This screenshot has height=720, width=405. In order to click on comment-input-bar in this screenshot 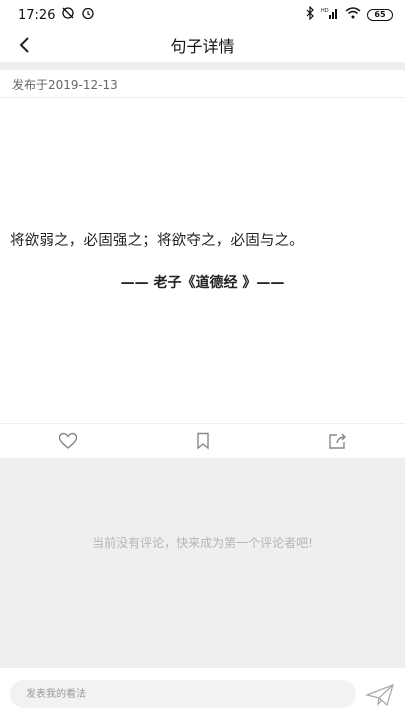, I will do `click(202, 694)`.